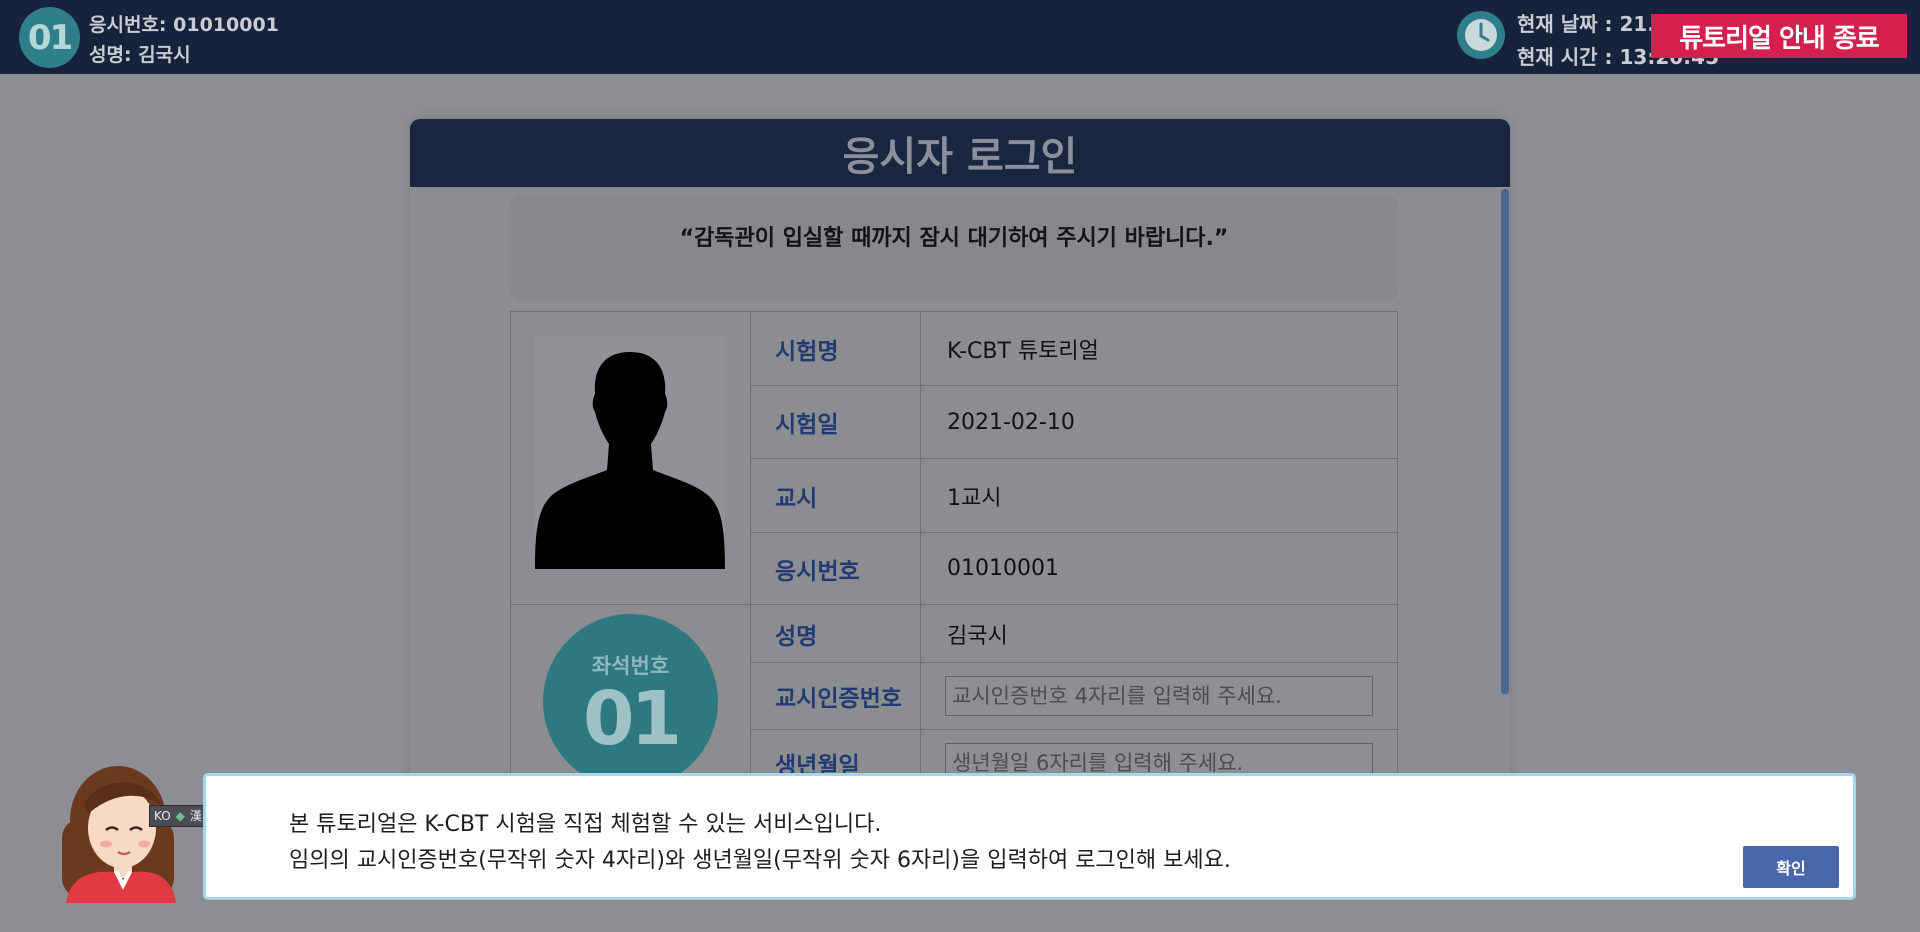  I want to click on examinee-photo, so click(630, 452).